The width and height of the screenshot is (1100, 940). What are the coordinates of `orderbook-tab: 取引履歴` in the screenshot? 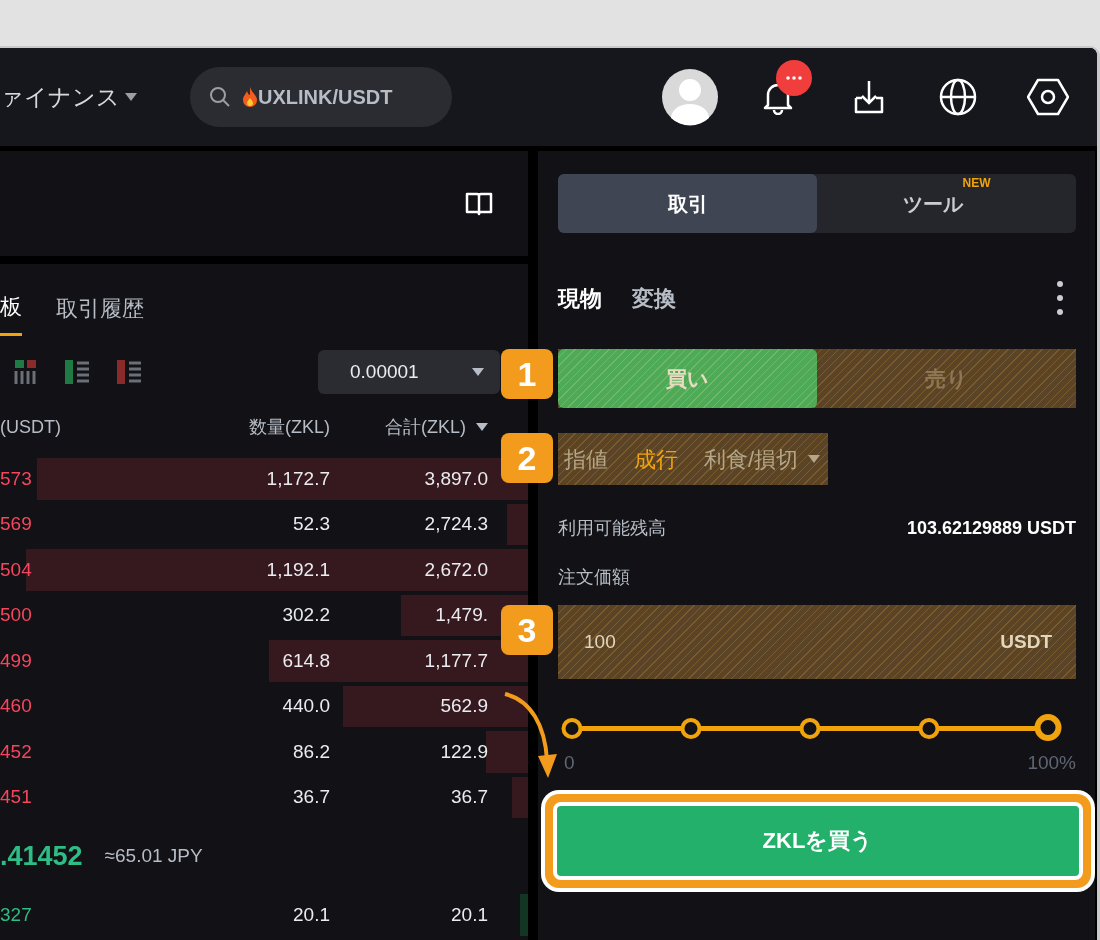 It's located at (100, 309).